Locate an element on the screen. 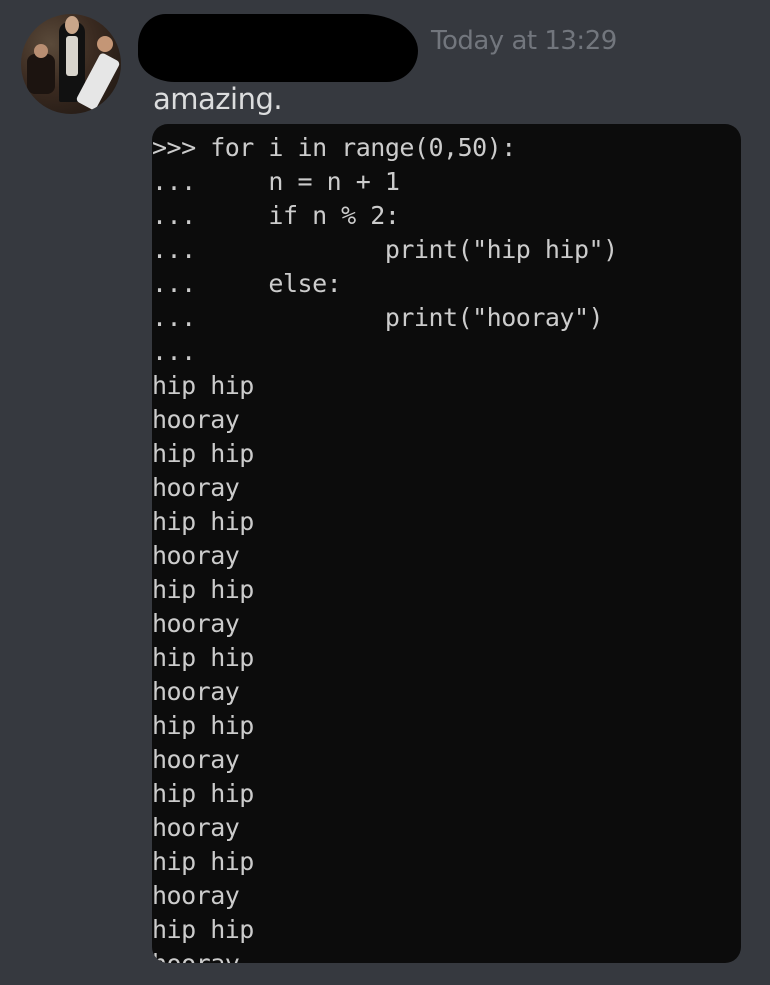 The width and height of the screenshot is (770, 985). code-line: ... print("hip hip") is located at coordinates (385, 249).